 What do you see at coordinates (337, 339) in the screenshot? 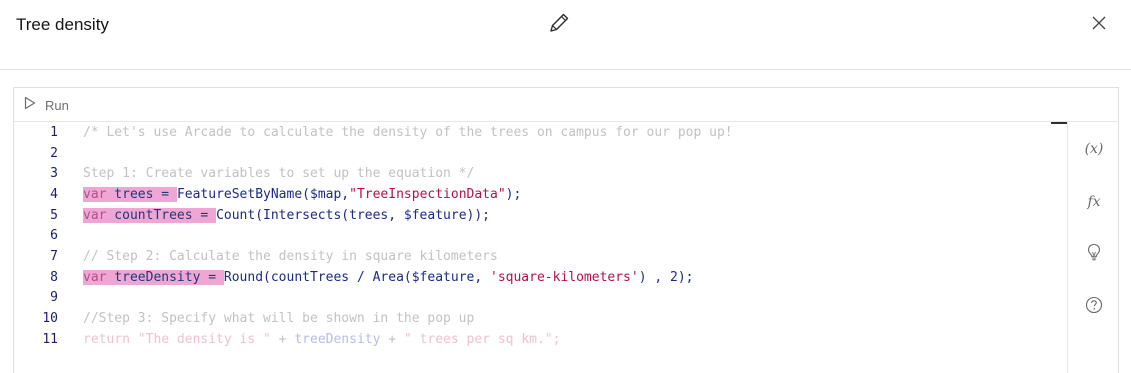
I see `identifier-token: treeDensity` at bounding box center [337, 339].